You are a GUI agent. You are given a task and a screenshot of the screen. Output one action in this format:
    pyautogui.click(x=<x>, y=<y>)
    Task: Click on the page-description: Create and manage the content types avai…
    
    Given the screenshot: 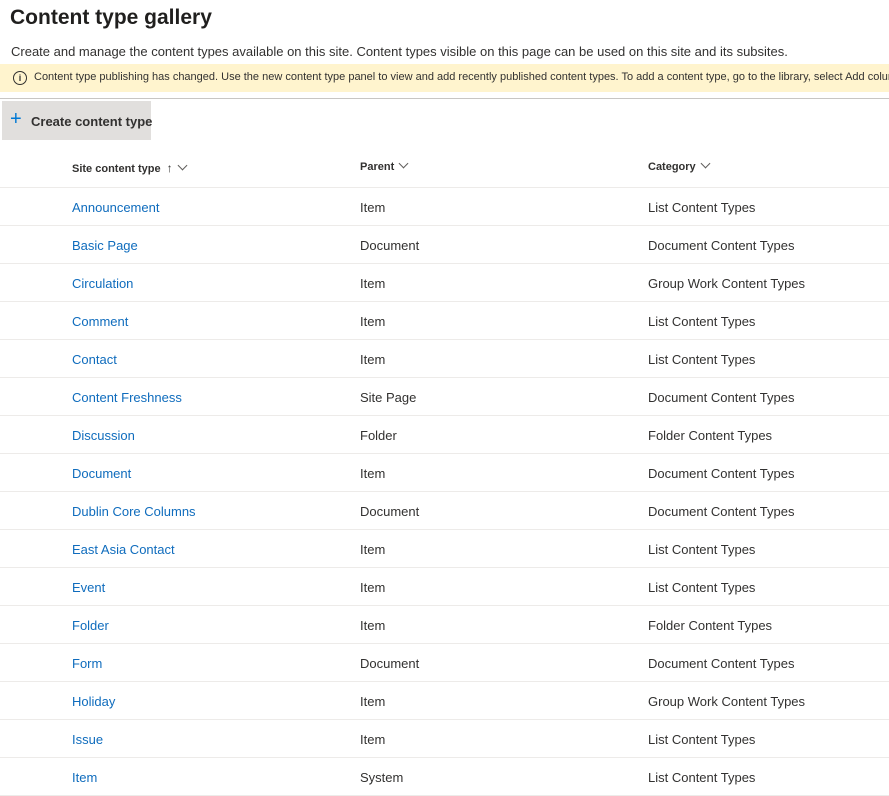 What is the action you would take?
    pyautogui.click(x=399, y=51)
    